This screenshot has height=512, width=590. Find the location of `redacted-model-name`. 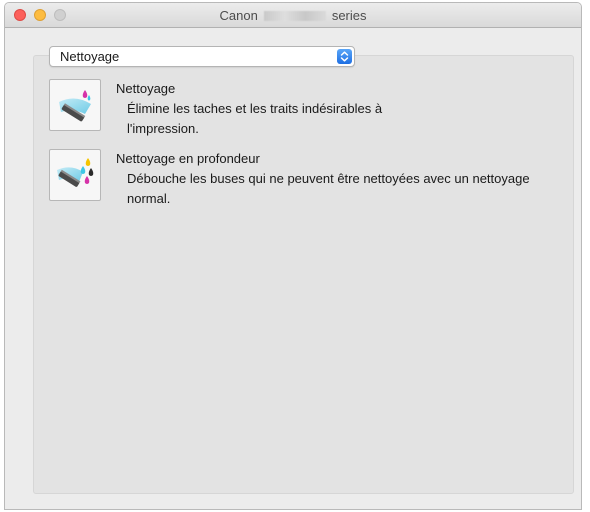

redacted-model-name is located at coordinates (294, 16).